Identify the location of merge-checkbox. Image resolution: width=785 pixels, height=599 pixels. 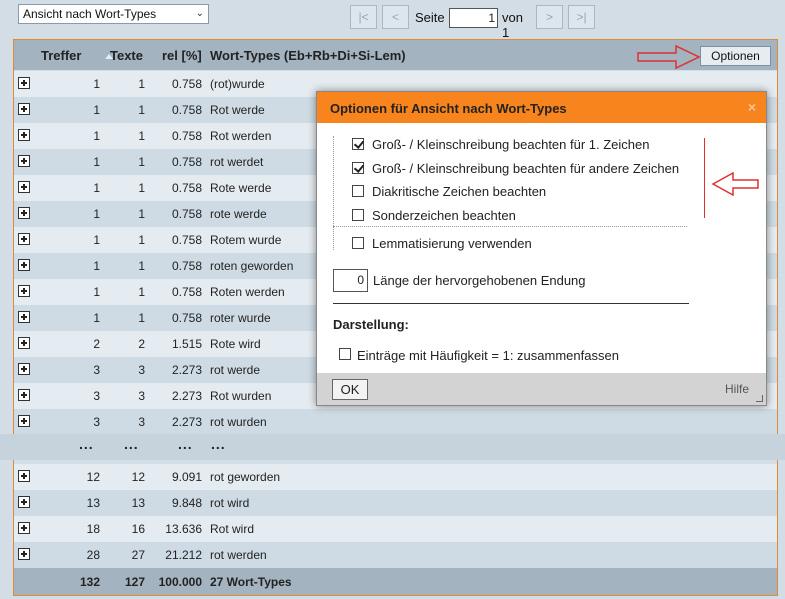
(345, 354).